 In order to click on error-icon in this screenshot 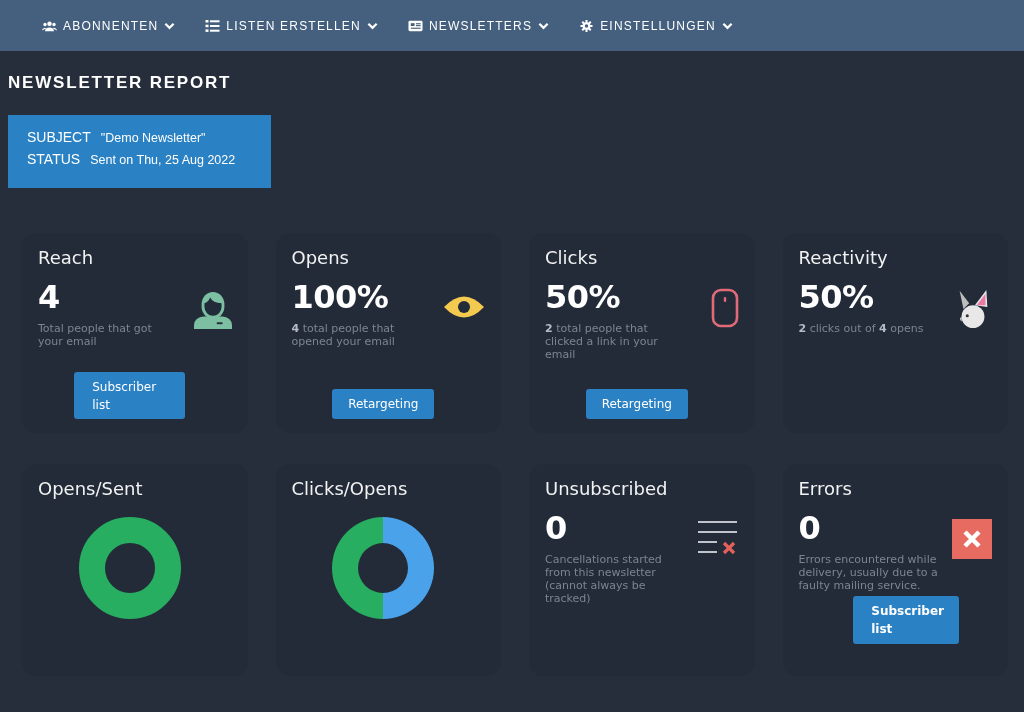, I will do `click(972, 539)`.